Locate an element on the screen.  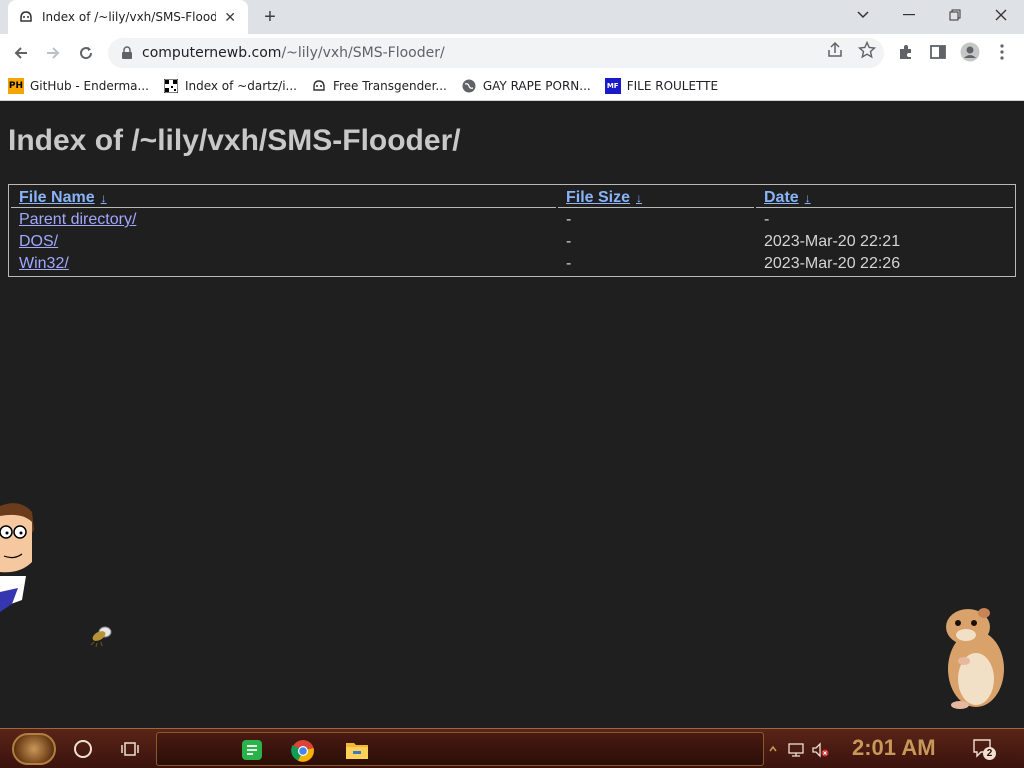
ph-logo-icon: PH is located at coordinates (16, 85).